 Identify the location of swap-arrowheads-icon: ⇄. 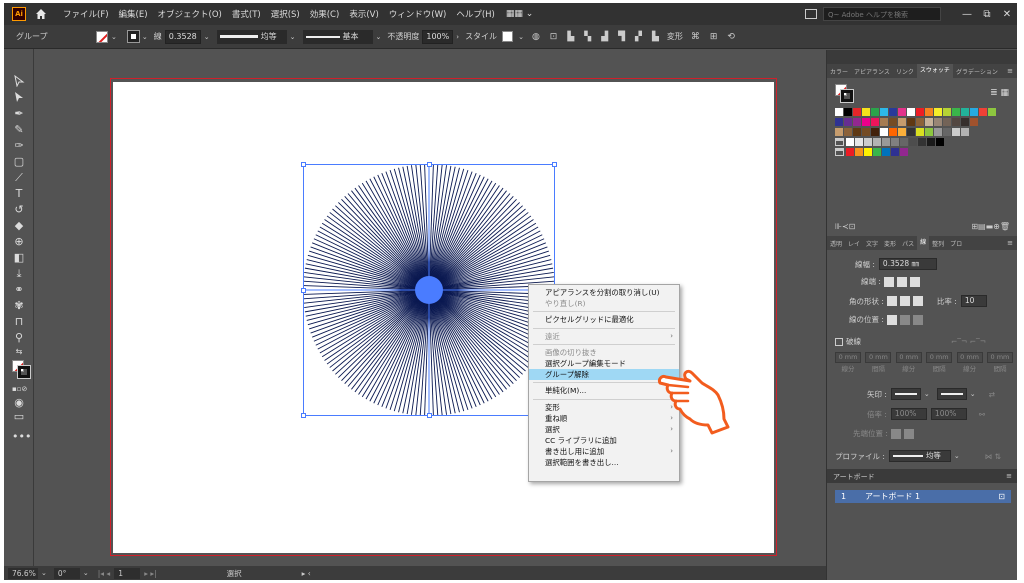
(992, 394).